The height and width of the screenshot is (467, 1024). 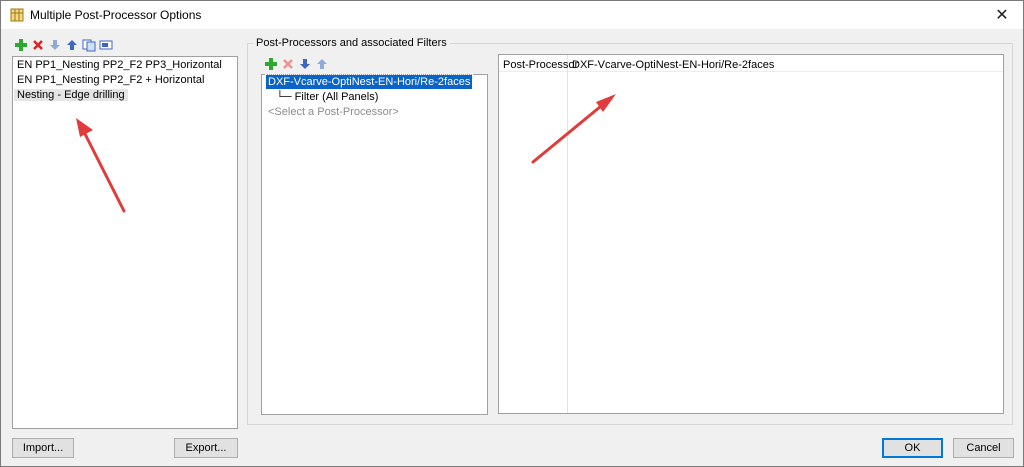 What do you see at coordinates (333, 112) in the screenshot?
I see `tree-placeholder: <Select a Post-Processor>` at bounding box center [333, 112].